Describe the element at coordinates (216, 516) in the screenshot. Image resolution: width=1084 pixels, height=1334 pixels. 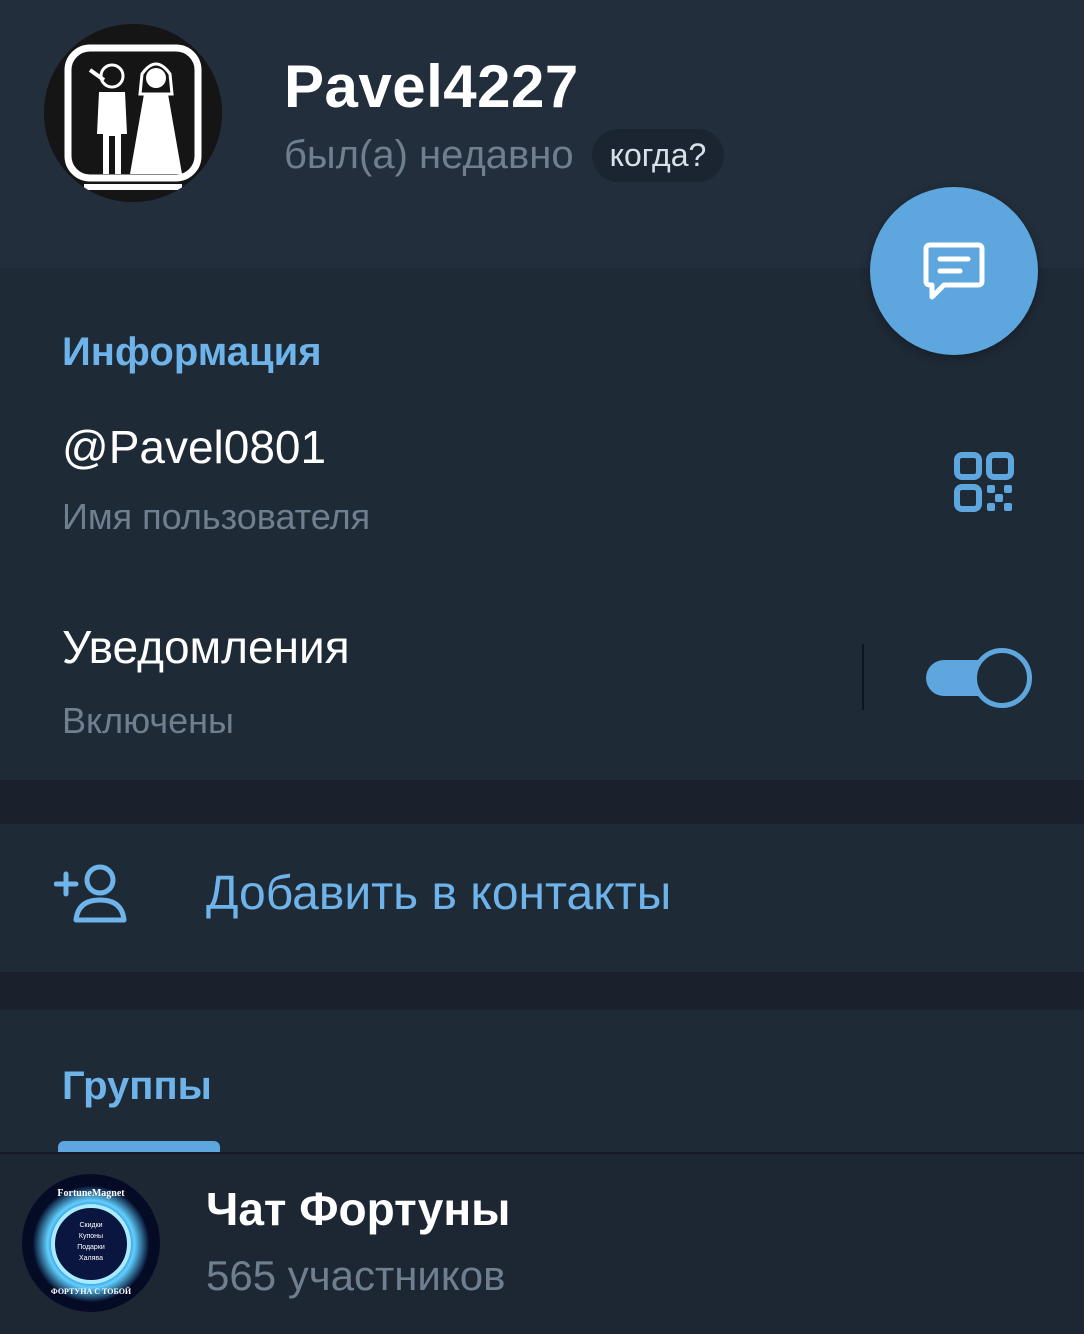
I see `username-caption: Имя пользователя` at that location.